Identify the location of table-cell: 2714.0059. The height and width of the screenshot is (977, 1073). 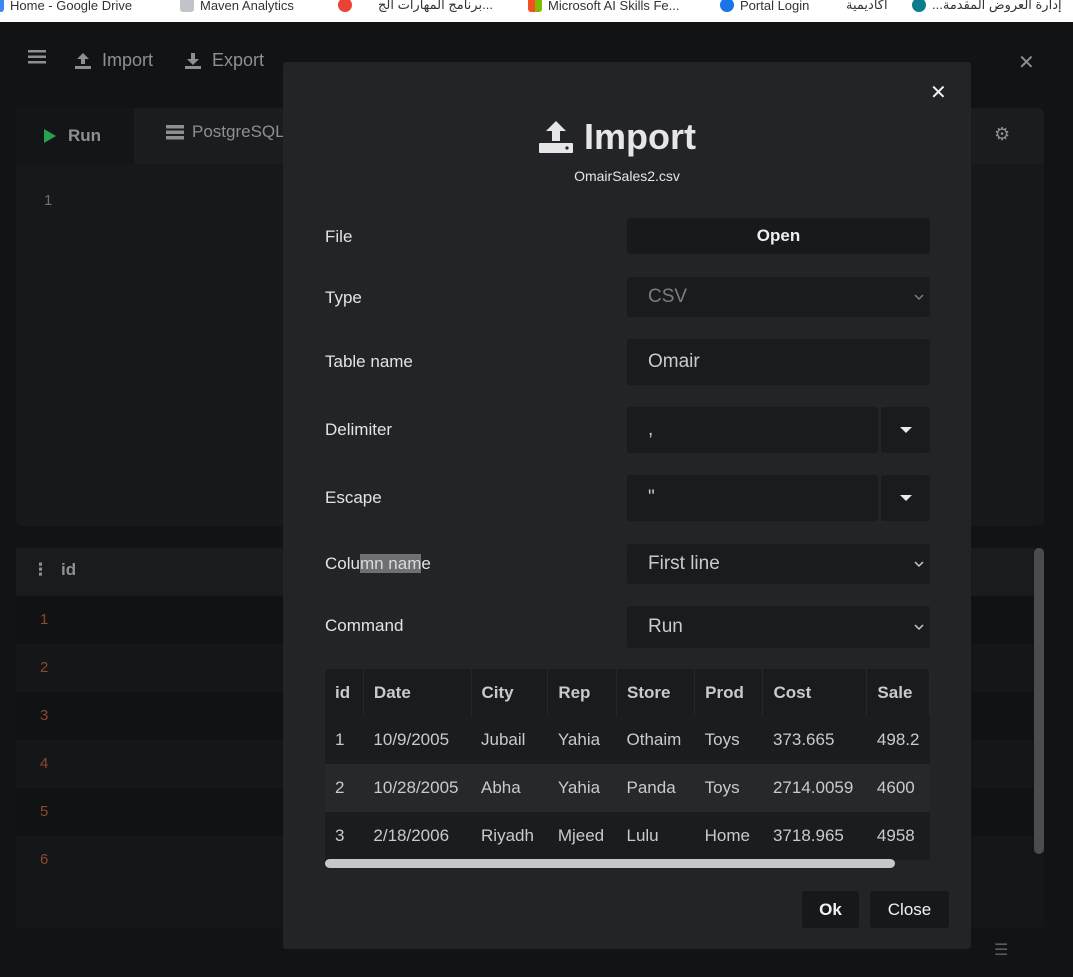
(814, 788).